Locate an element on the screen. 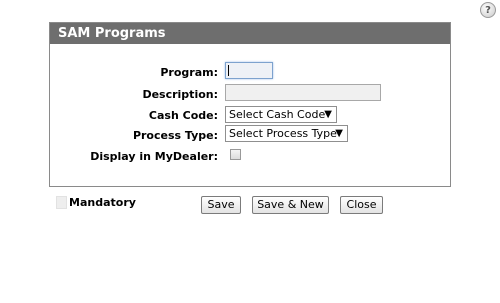 The image size is (500, 303). process-type-label: Process Type: is located at coordinates (175, 135).